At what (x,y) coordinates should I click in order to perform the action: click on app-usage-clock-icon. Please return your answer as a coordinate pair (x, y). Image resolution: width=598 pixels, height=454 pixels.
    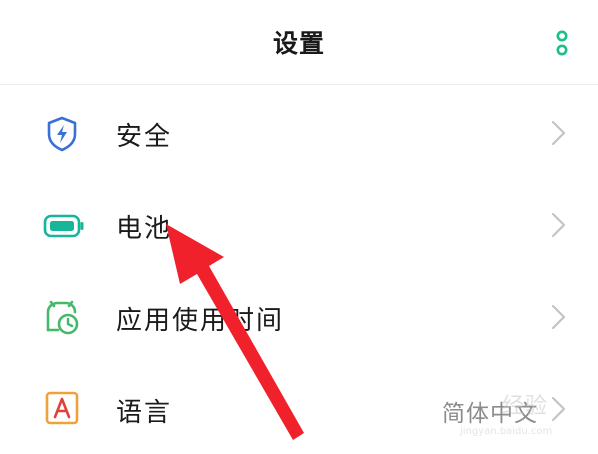
    Looking at the image, I should click on (62, 316).